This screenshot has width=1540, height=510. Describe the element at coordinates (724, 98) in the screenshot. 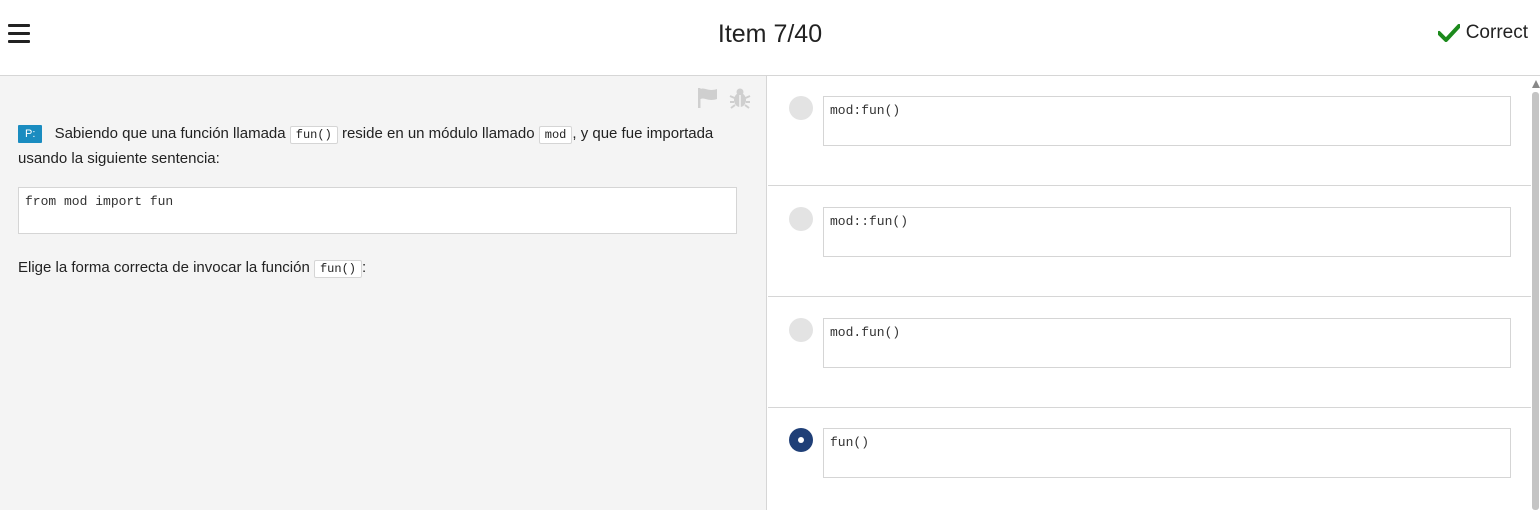

I see `question-tools` at that location.